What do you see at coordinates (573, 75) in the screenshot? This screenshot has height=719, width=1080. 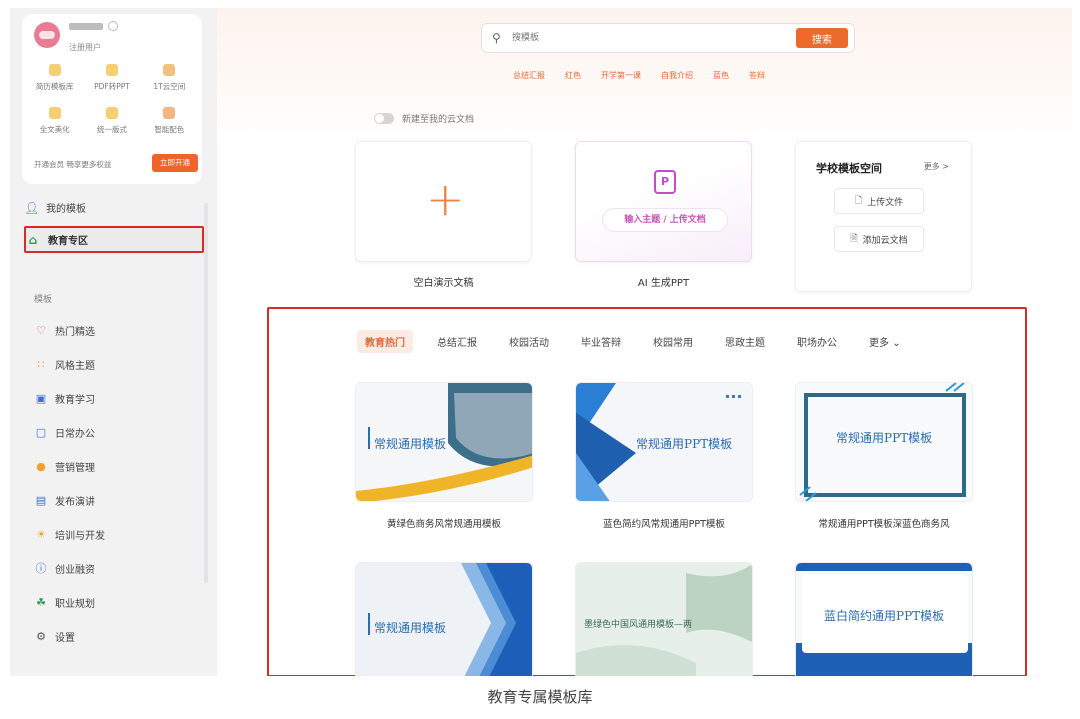 I see `hot-keyword: 红色` at bounding box center [573, 75].